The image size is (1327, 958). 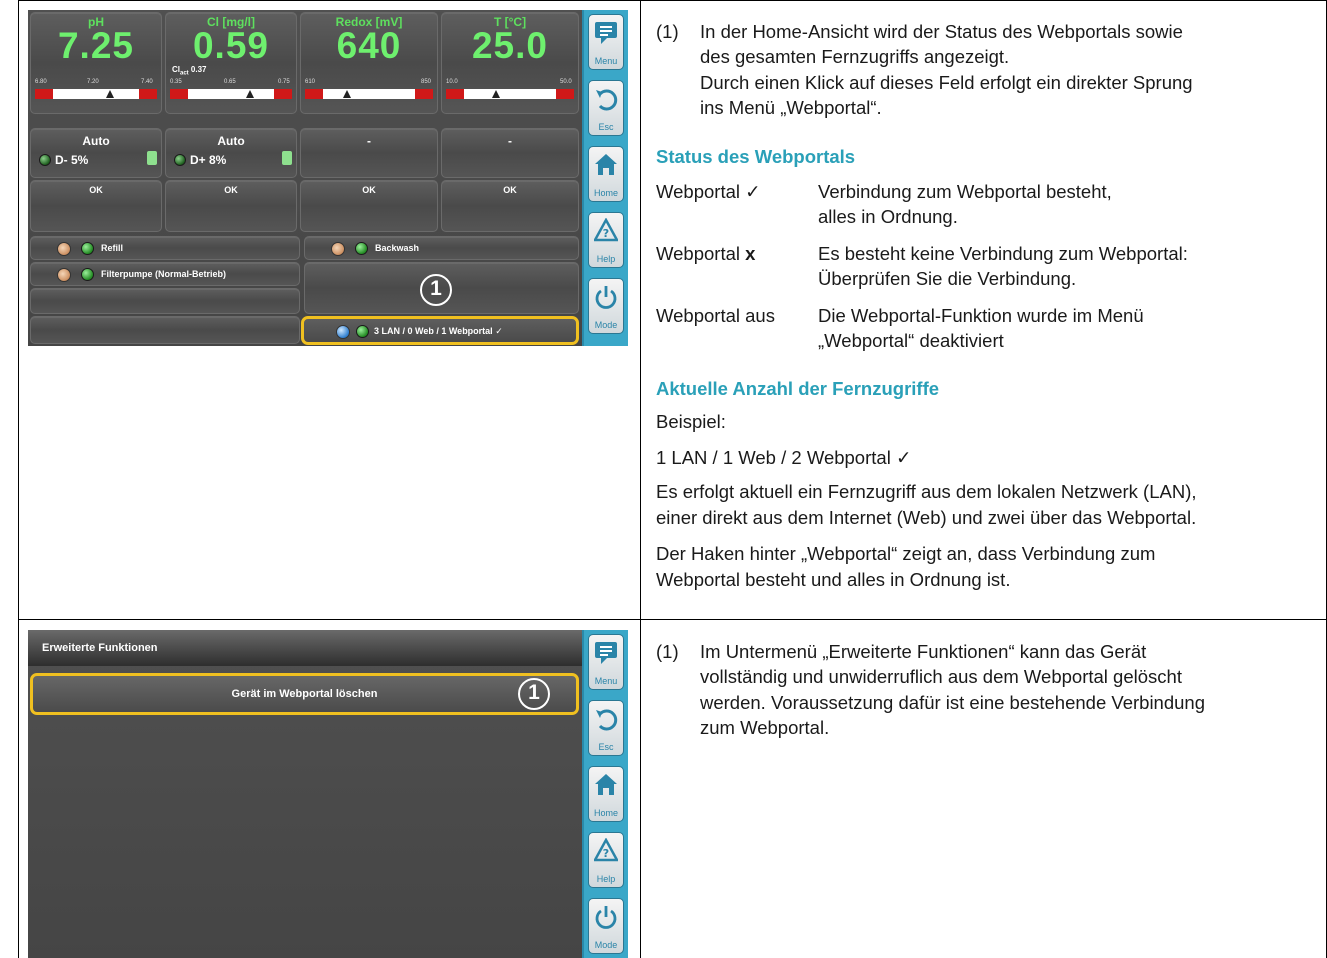 What do you see at coordinates (230, 45) in the screenshot?
I see `chlorine-value: 0.59` at bounding box center [230, 45].